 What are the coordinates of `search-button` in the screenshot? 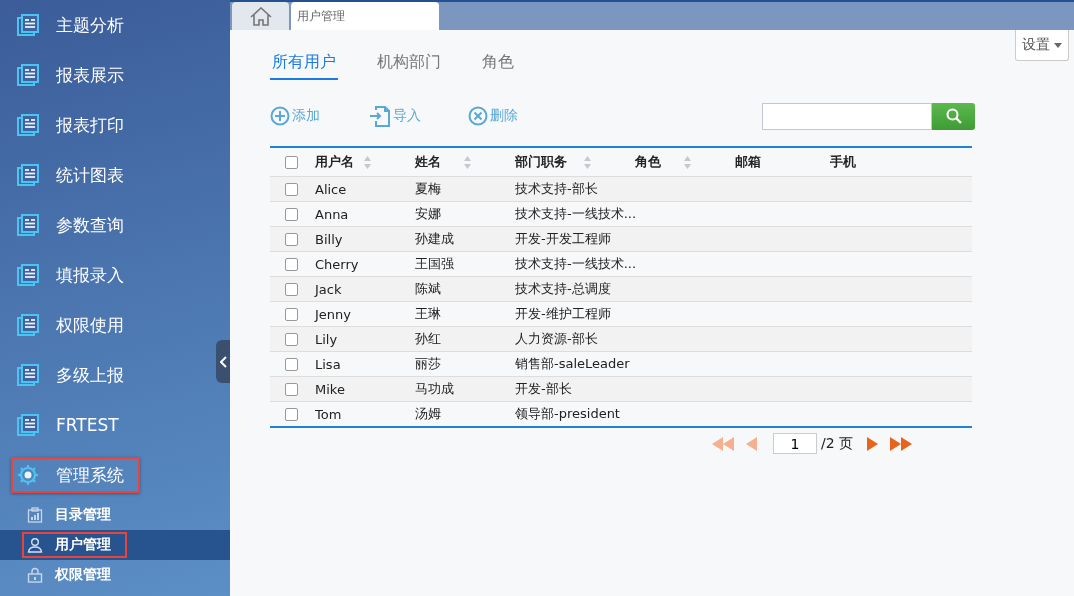 It's located at (953, 116).